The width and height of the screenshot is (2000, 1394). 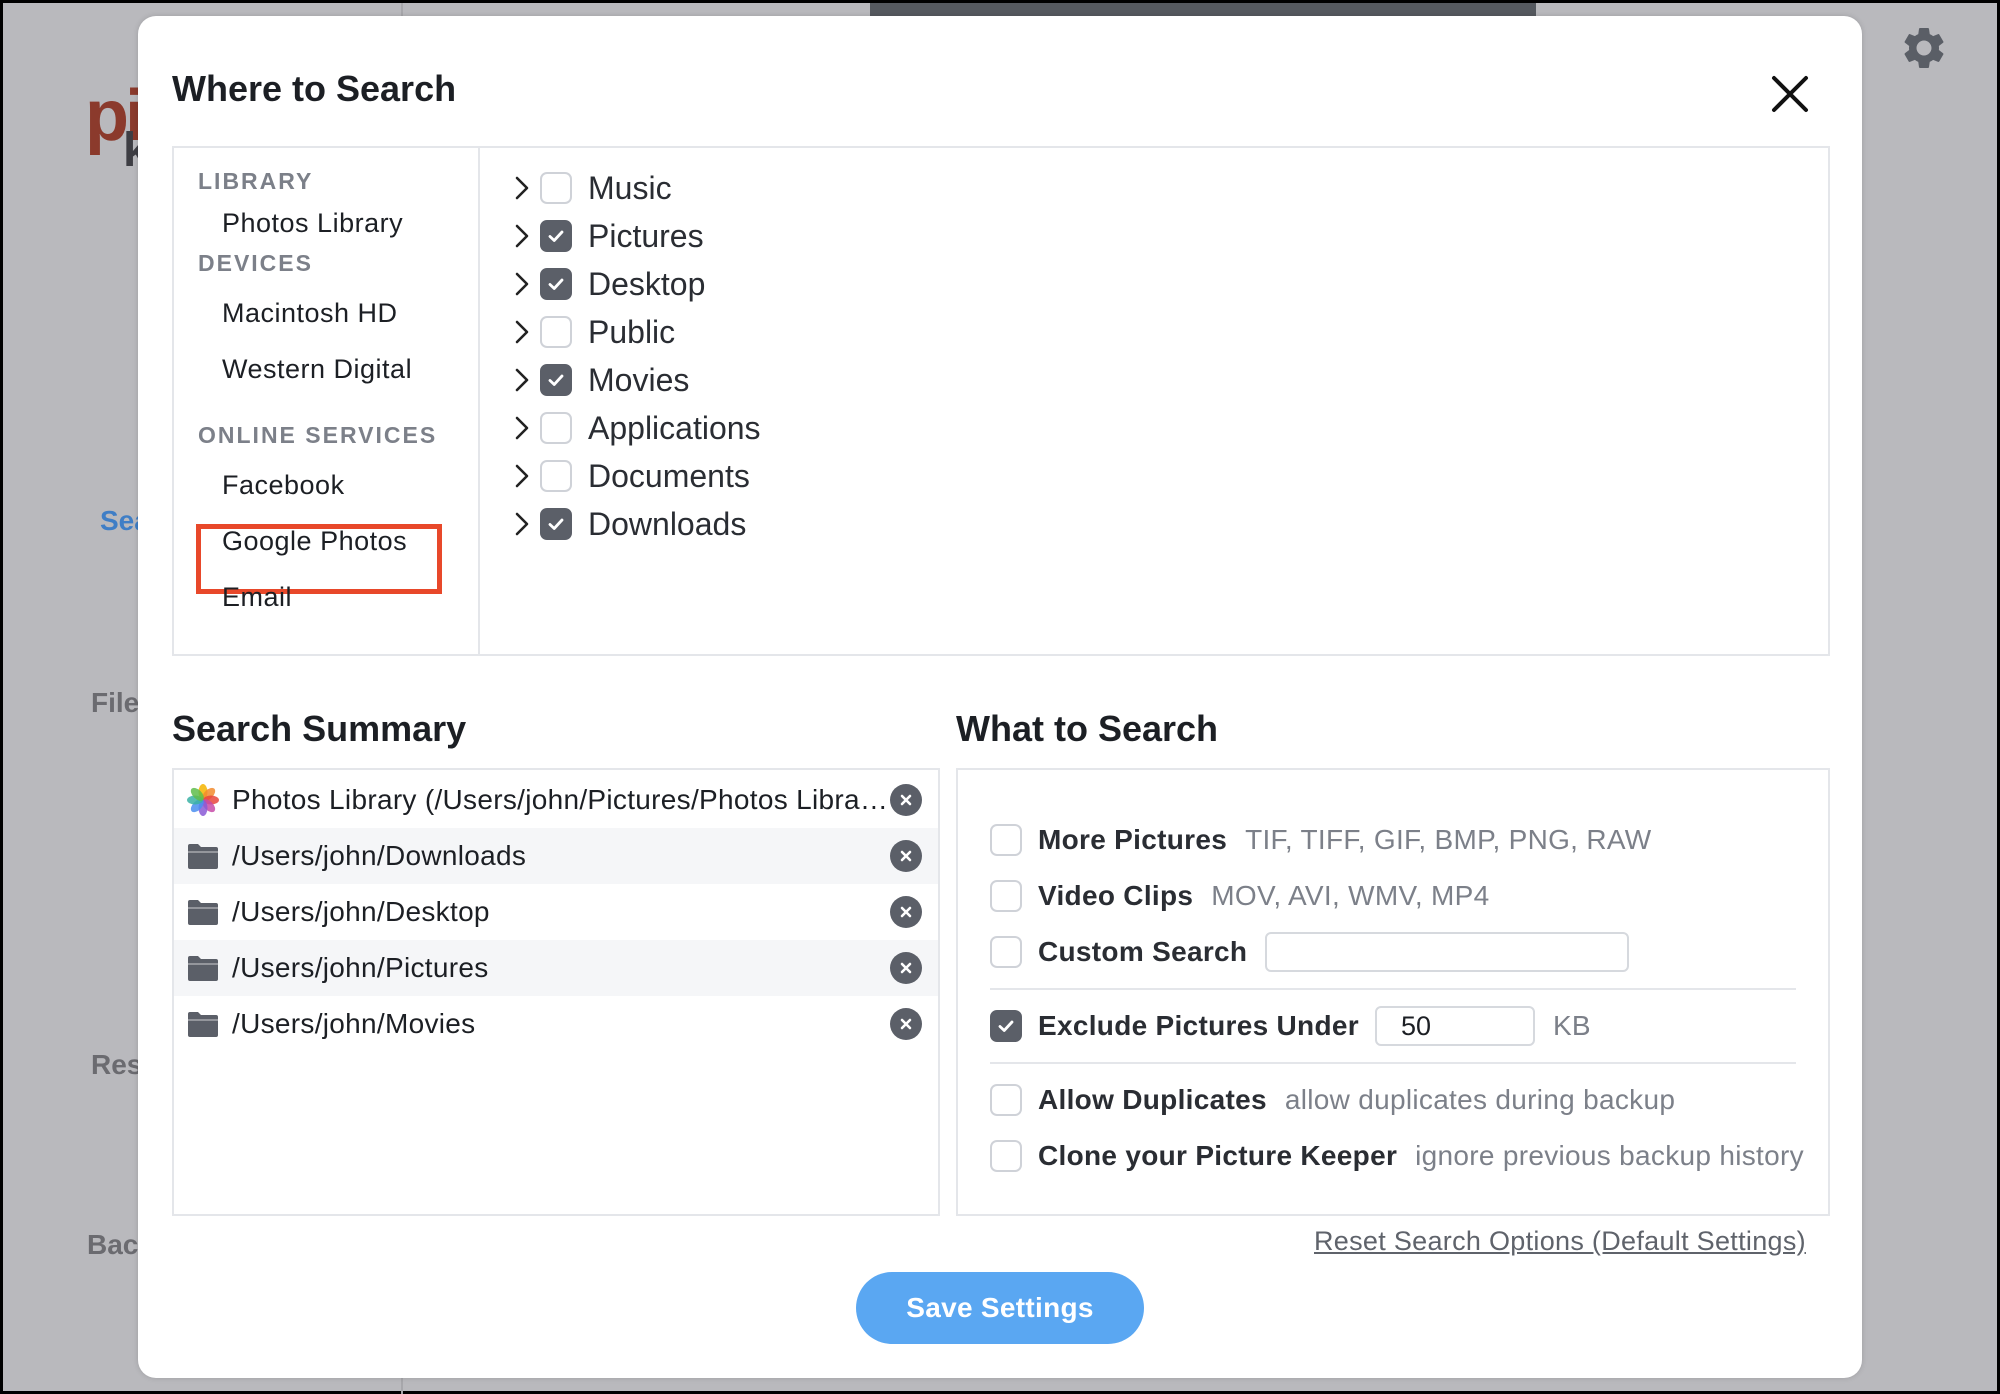 What do you see at coordinates (116, 1065) in the screenshot?
I see `nav-item-results: Res` at bounding box center [116, 1065].